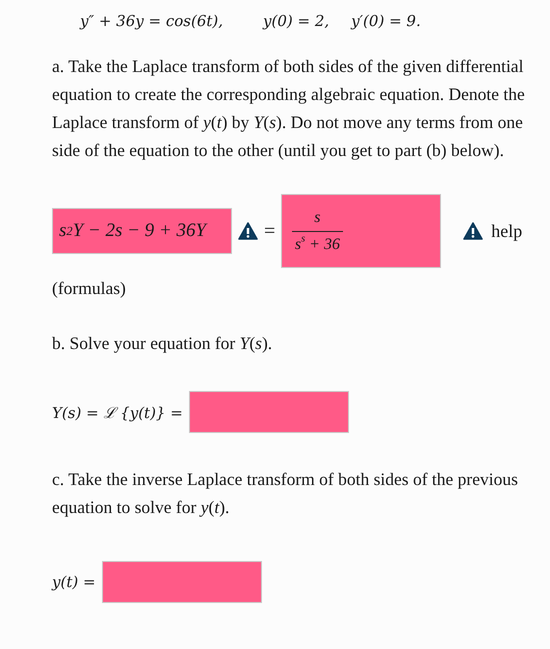  Describe the element at coordinates (163, 343) in the screenshot. I see `question-text: b. Solve your equation for Y(s).` at that location.